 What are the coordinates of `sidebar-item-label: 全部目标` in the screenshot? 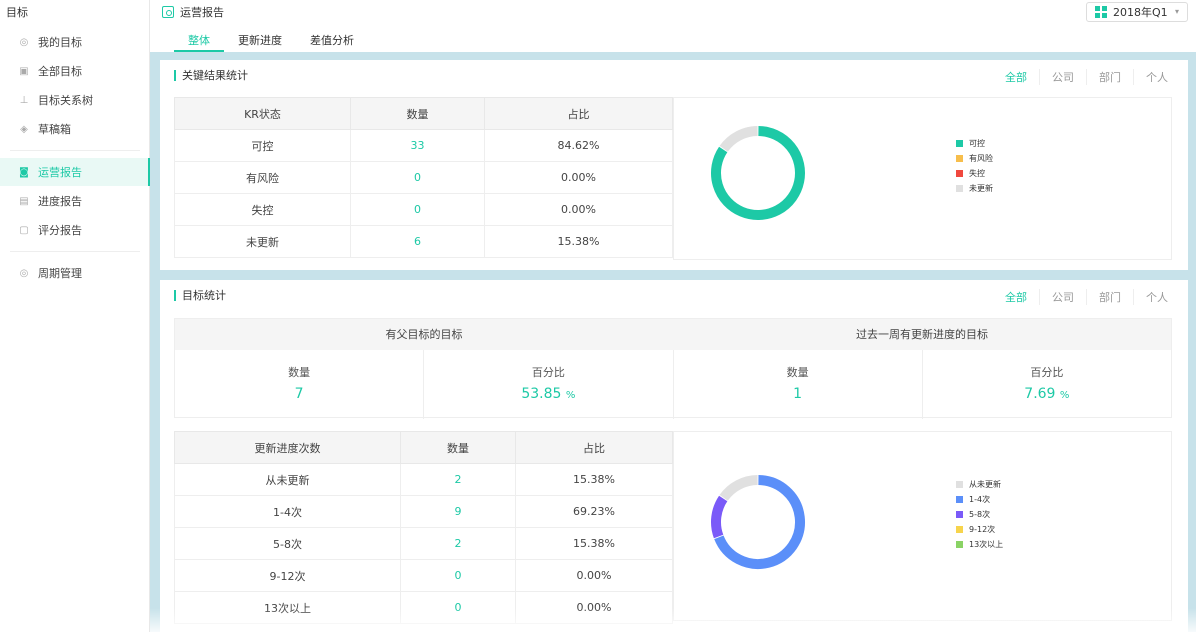 It's located at (60, 71).